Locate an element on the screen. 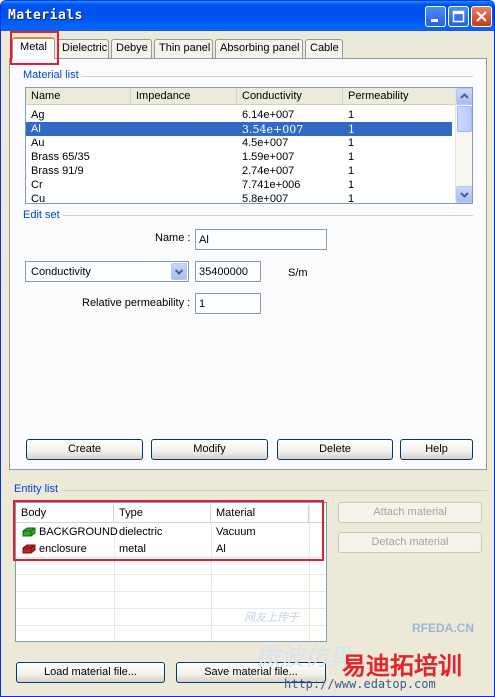 The height and width of the screenshot is (697, 495). scroll-down-button is located at coordinates (464, 194).